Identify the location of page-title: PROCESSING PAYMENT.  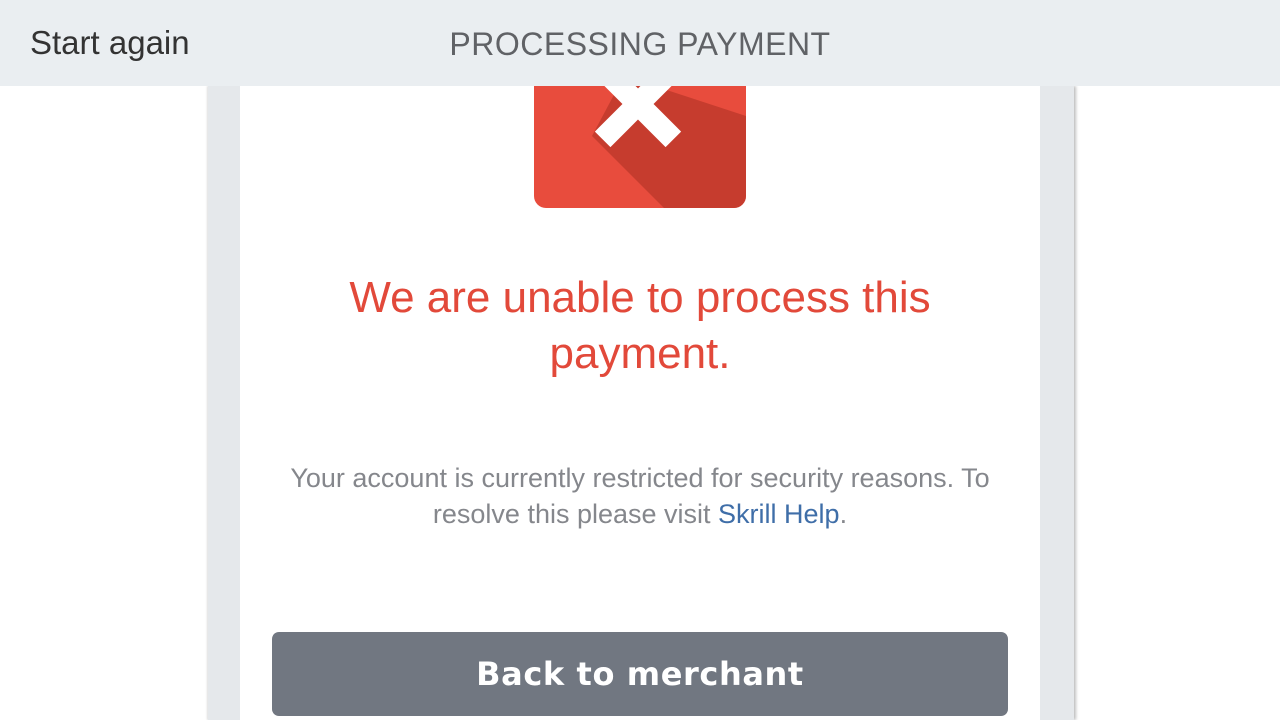
(640, 44).